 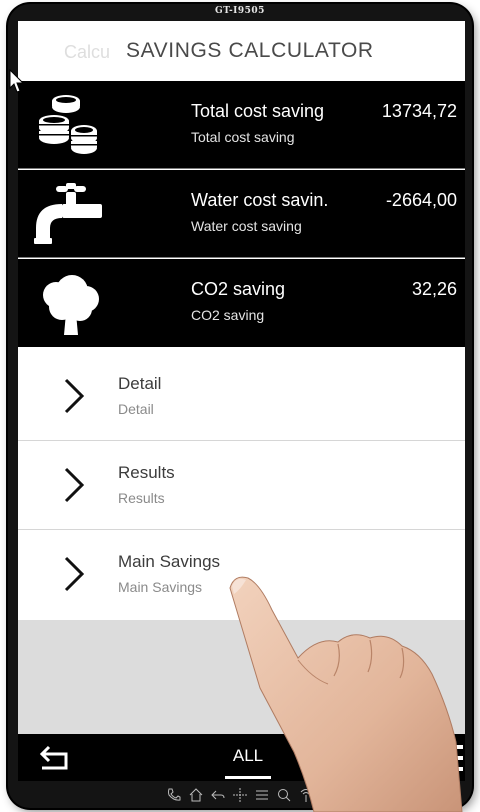 What do you see at coordinates (56, 758) in the screenshot?
I see `back-arrow-icon` at bounding box center [56, 758].